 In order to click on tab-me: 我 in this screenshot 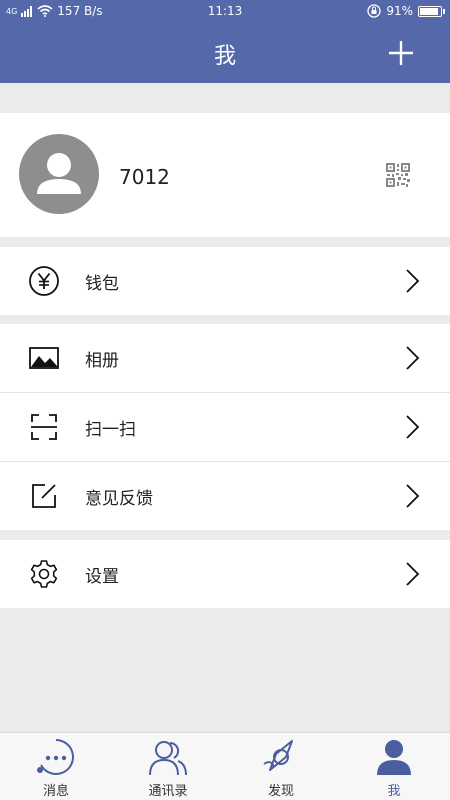, I will do `click(394, 766)`.